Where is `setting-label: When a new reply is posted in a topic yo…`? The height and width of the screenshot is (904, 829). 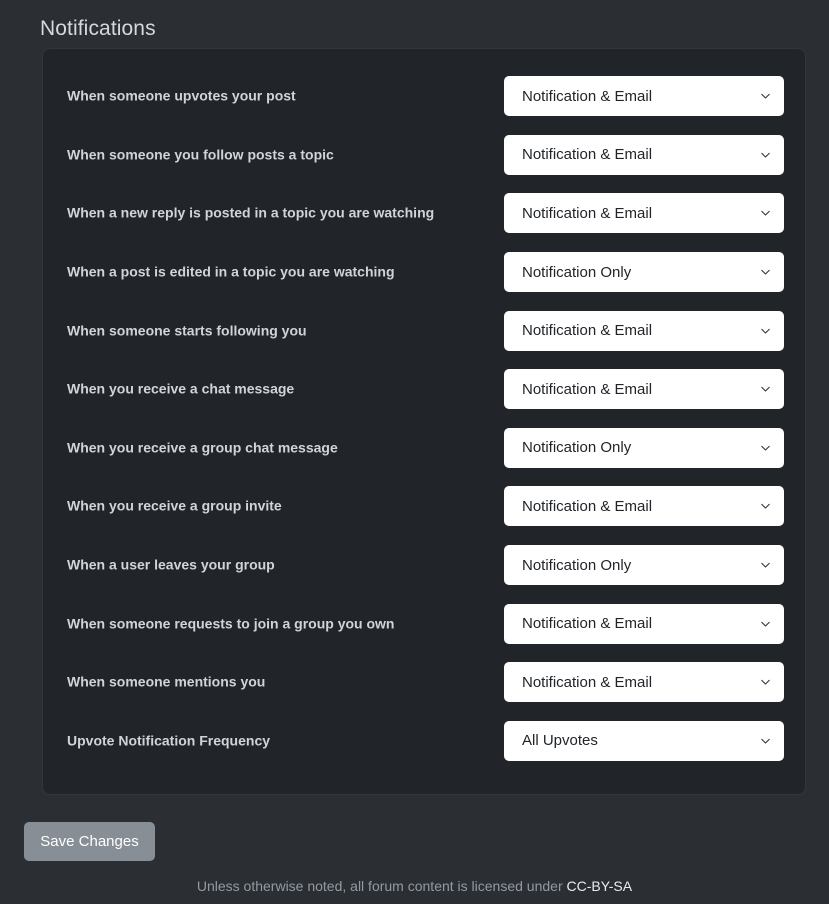
setting-label: When a new reply is posted in a topic yo… is located at coordinates (251, 213).